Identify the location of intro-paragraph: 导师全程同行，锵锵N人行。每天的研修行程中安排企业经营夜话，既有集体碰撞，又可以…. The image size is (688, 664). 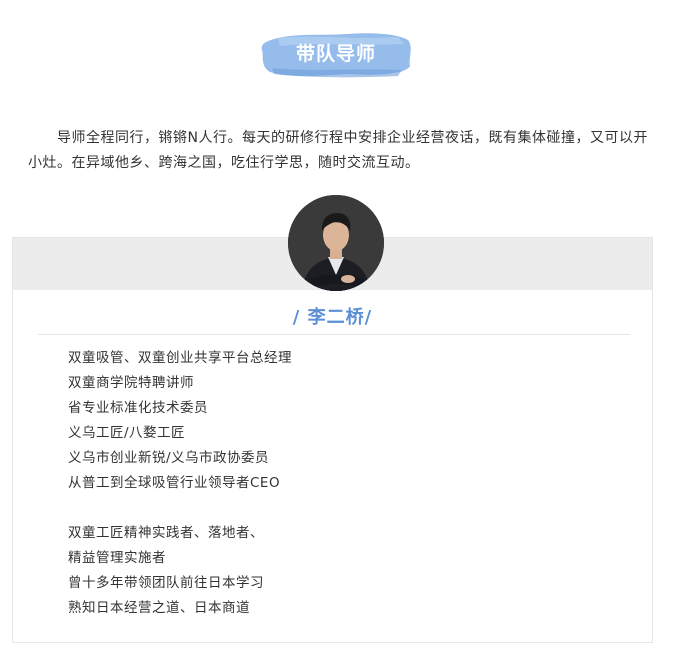
(338, 150).